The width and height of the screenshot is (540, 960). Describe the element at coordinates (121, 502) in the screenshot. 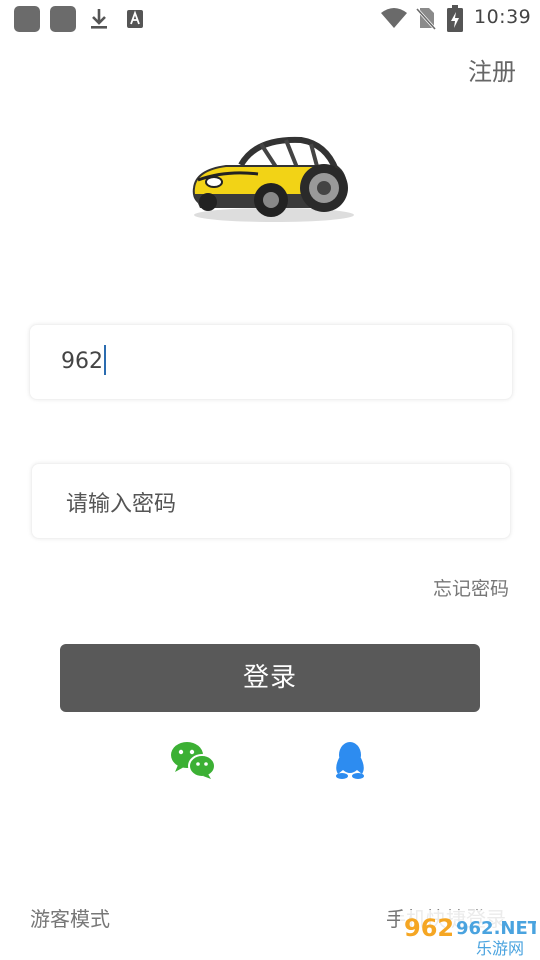

I see `password-input: 请输入密码` at that location.